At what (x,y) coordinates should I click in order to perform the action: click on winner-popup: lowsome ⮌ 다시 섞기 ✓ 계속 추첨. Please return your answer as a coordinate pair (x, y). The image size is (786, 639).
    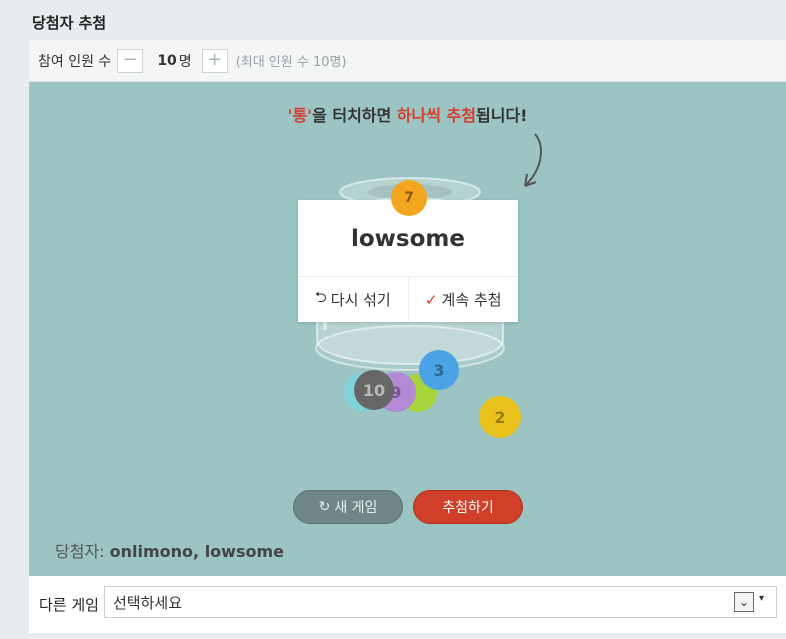
    Looking at the image, I should click on (408, 261).